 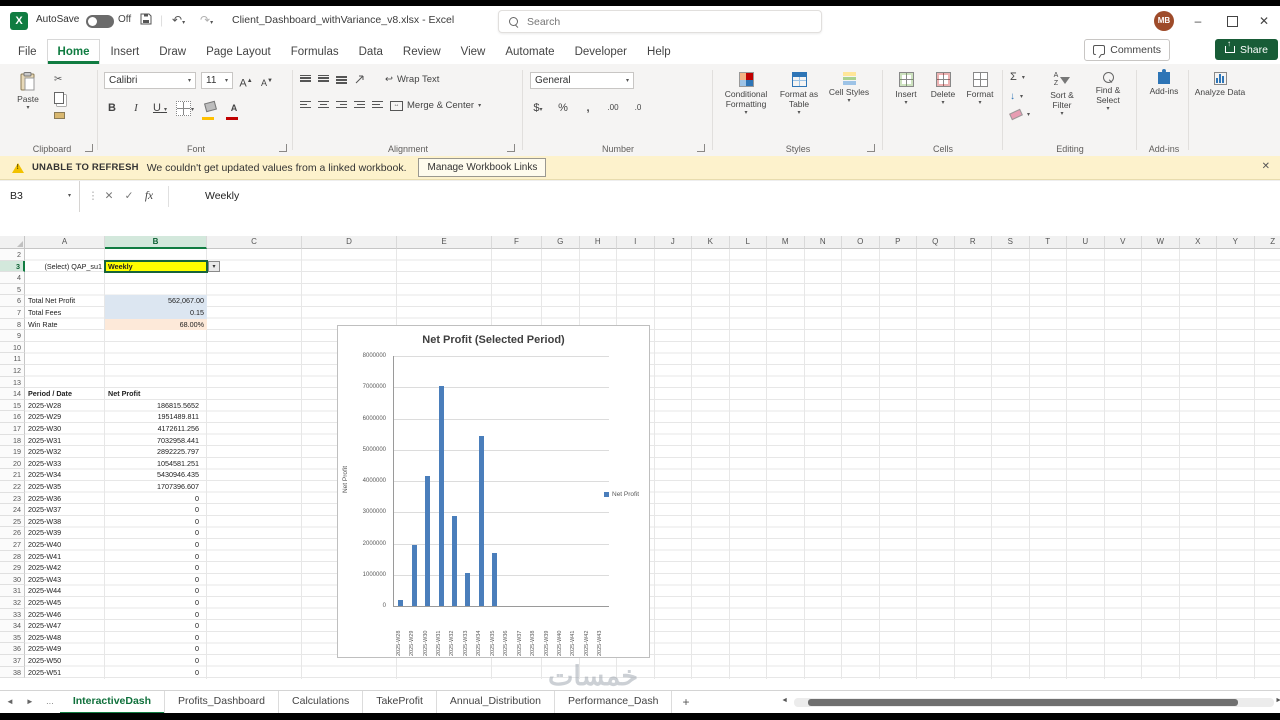 I want to click on column-header-E: E, so click(x=444, y=242).